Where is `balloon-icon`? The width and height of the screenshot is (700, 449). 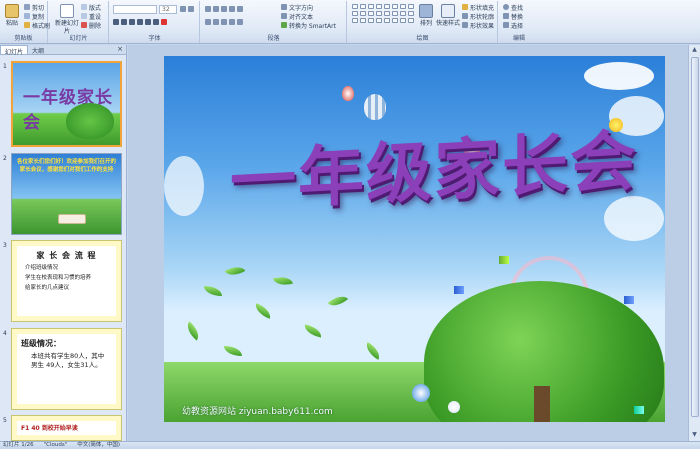
balloon-icon is located at coordinates (348, 93).